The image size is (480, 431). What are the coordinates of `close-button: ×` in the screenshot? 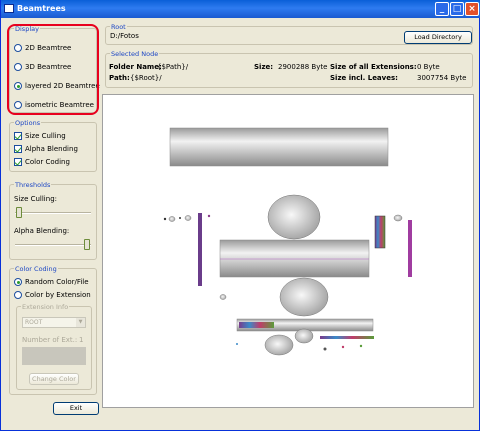 It's located at (472, 9).